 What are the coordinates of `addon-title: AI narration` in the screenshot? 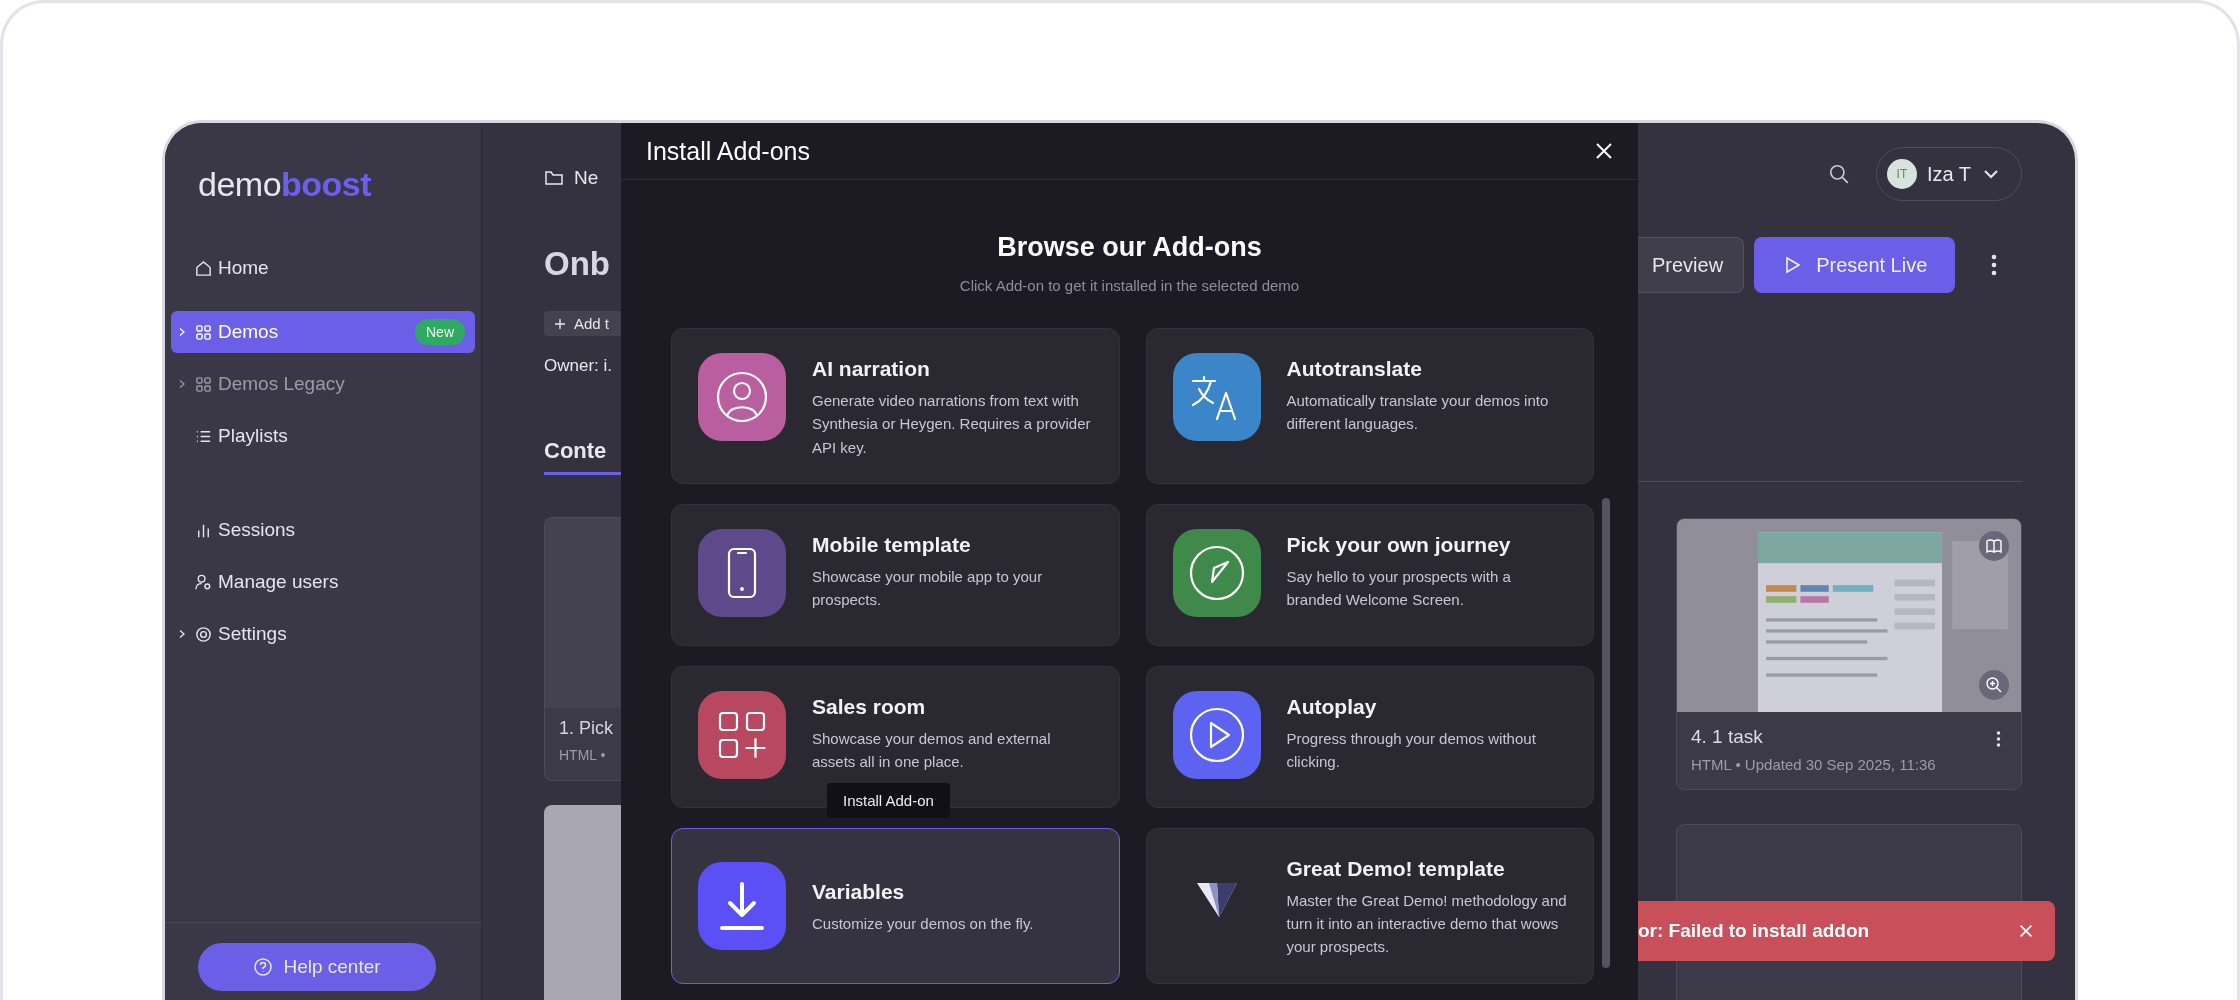 It's located at (871, 369).